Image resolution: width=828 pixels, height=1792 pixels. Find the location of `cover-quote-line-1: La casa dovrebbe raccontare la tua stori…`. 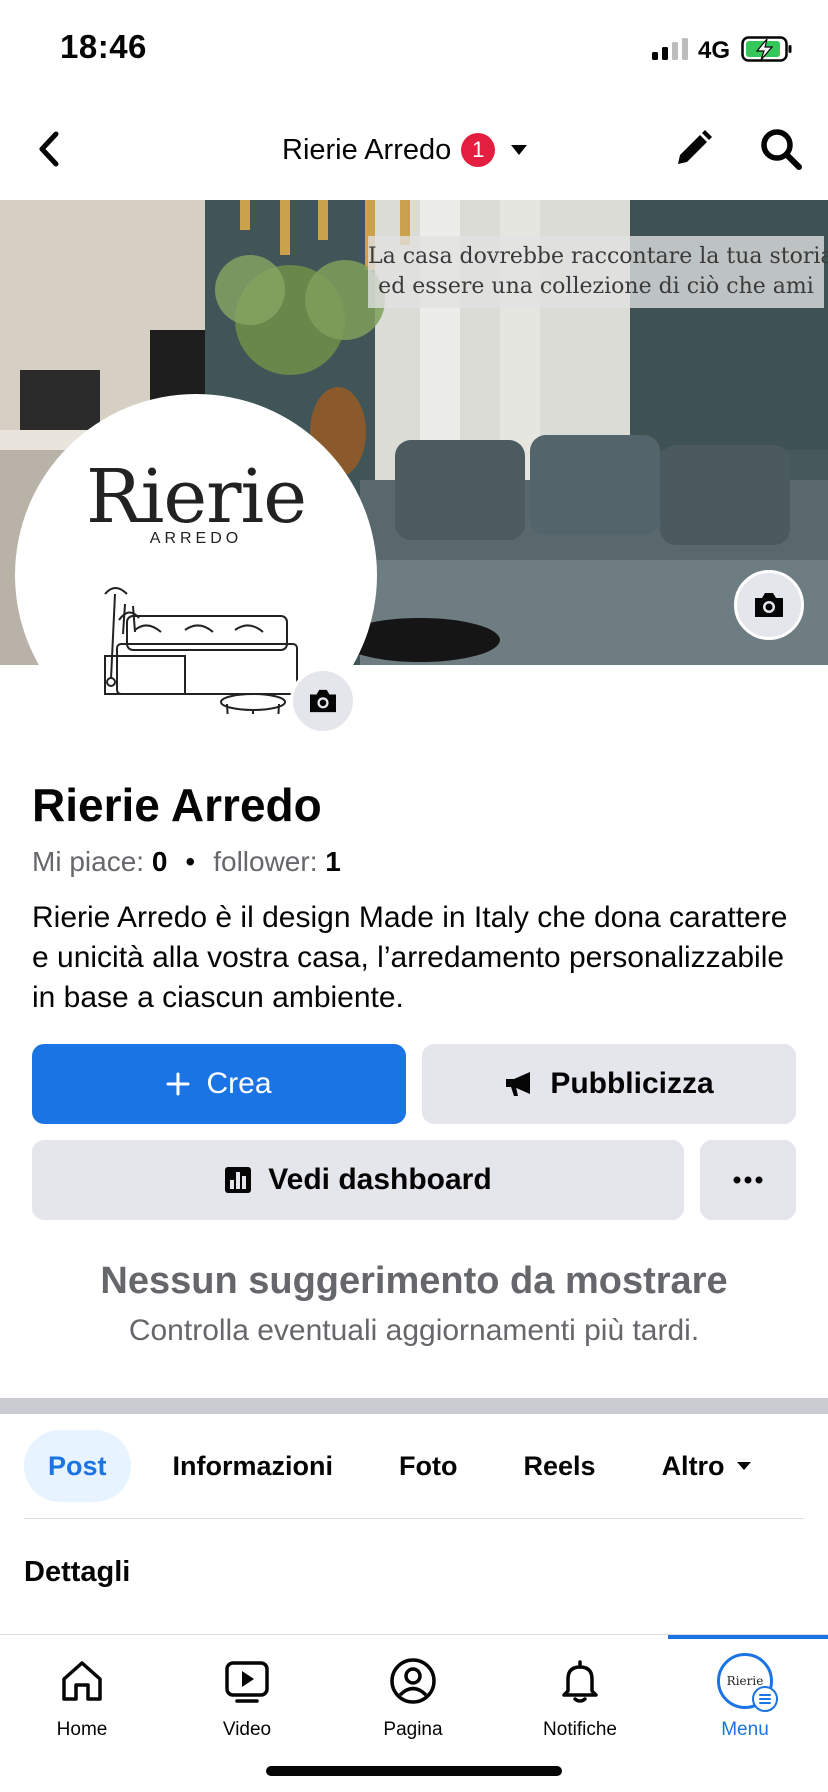

cover-quote-line-1: La casa dovrebbe raccontare la tua stori… is located at coordinates (598, 256).